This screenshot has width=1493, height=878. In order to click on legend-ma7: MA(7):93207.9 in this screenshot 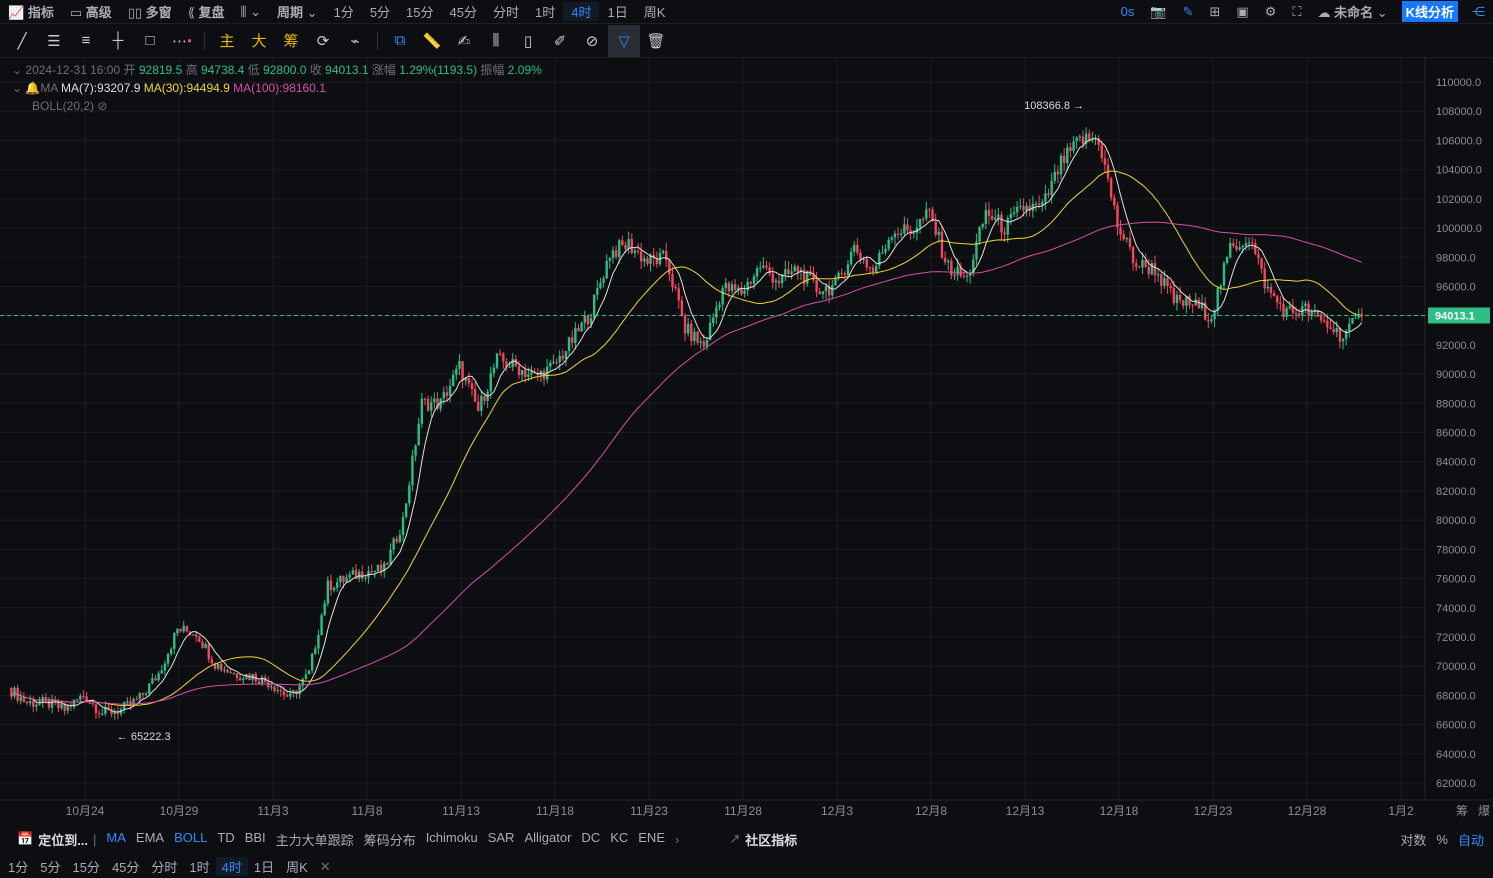, I will do `click(101, 88)`.